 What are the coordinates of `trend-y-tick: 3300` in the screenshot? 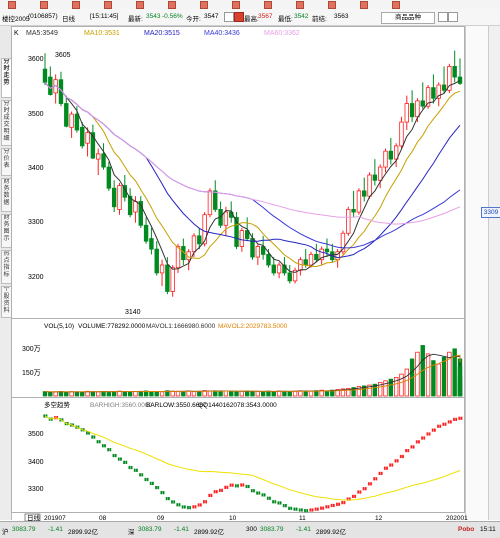 It's located at (36, 489).